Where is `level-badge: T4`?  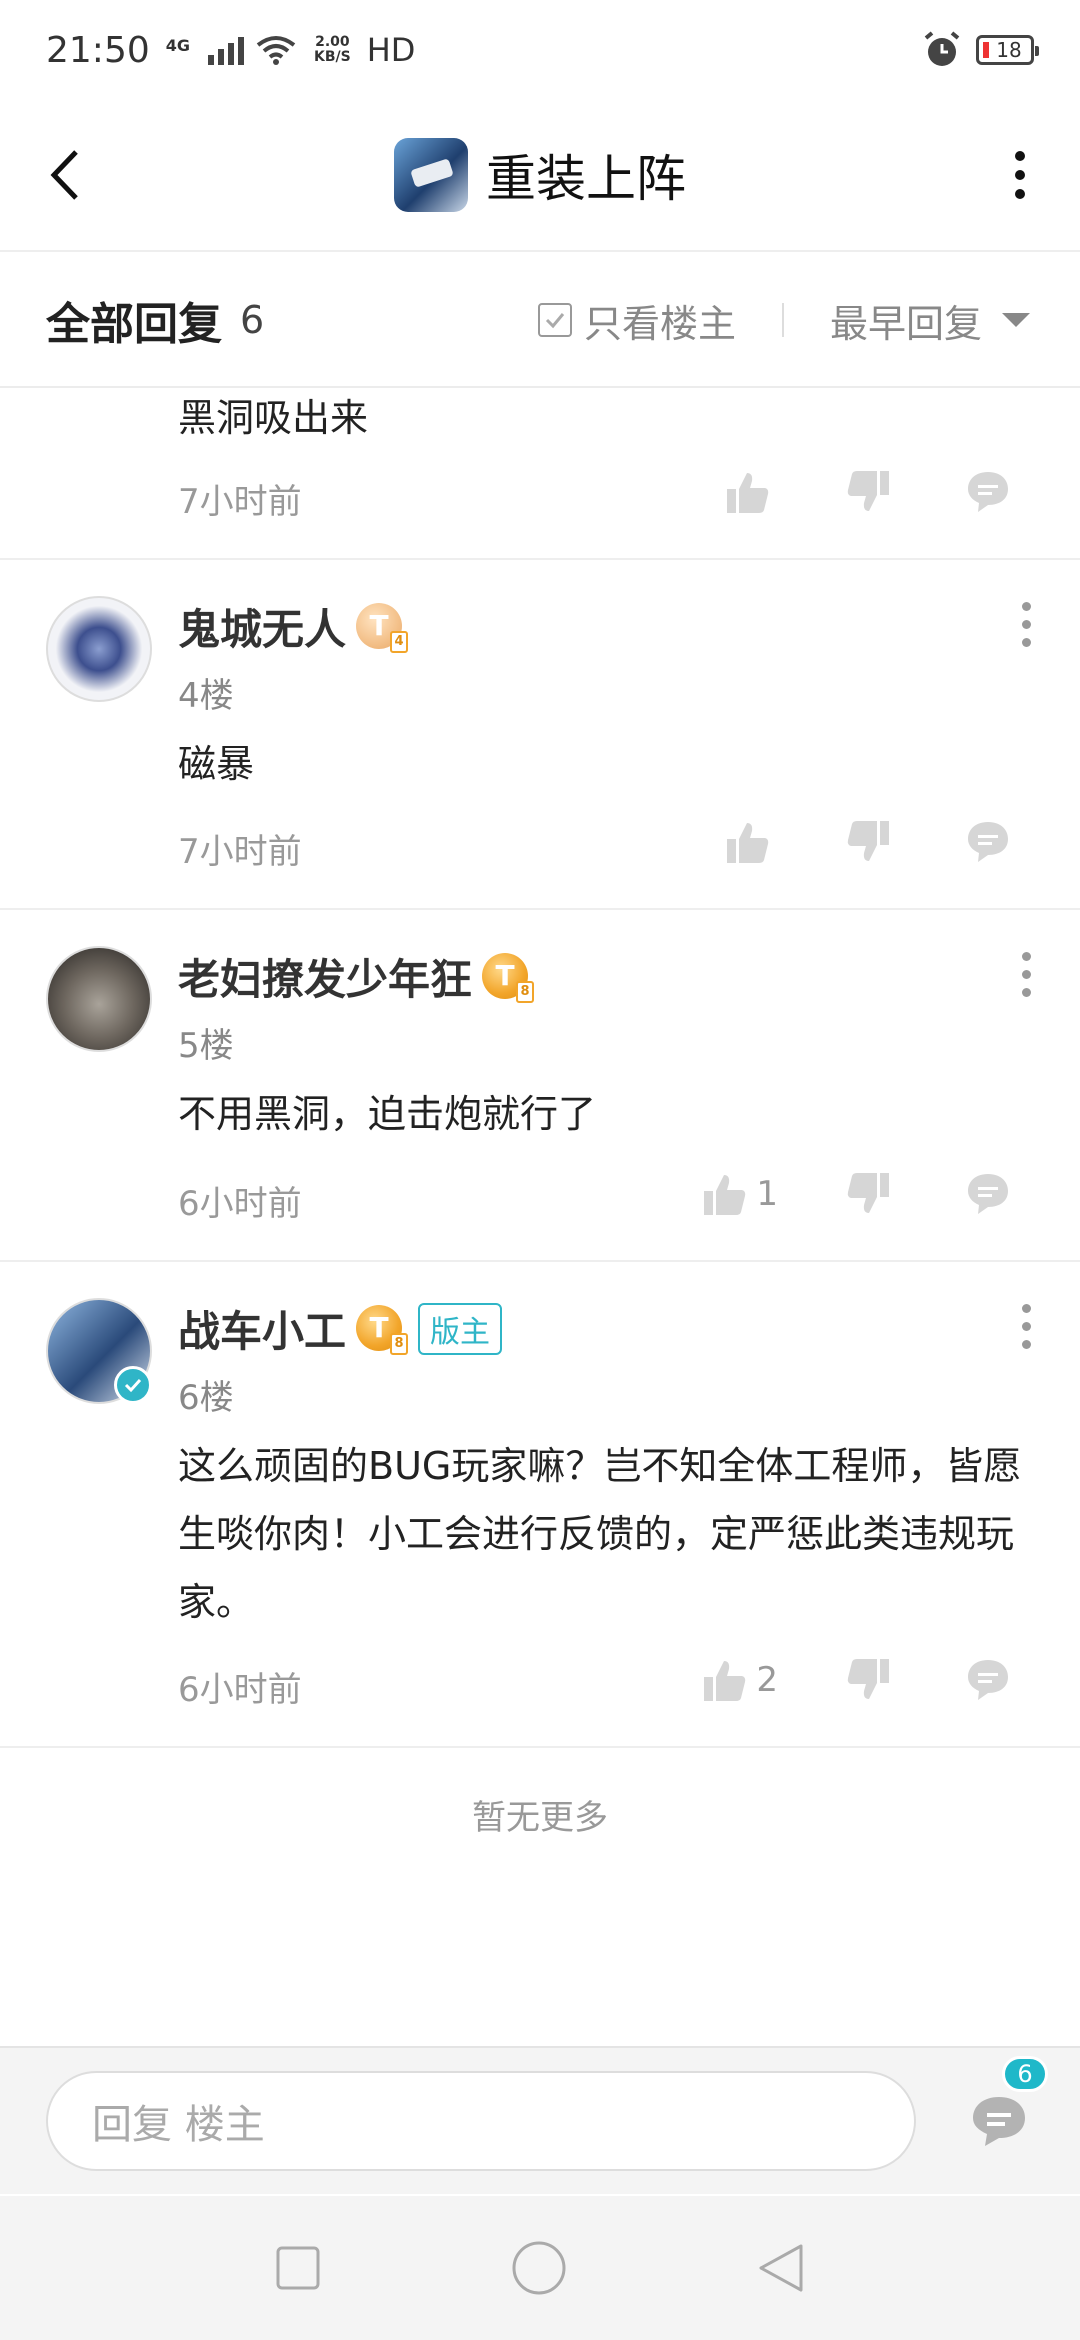 level-badge: T4 is located at coordinates (382, 627).